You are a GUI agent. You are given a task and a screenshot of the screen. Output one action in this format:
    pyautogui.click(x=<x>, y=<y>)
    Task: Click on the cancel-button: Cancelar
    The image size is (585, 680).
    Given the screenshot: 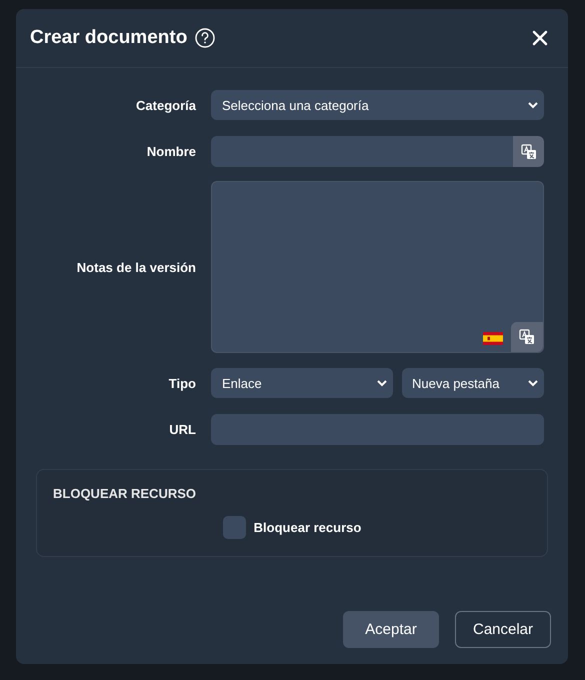 What is the action you would take?
    pyautogui.click(x=503, y=629)
    